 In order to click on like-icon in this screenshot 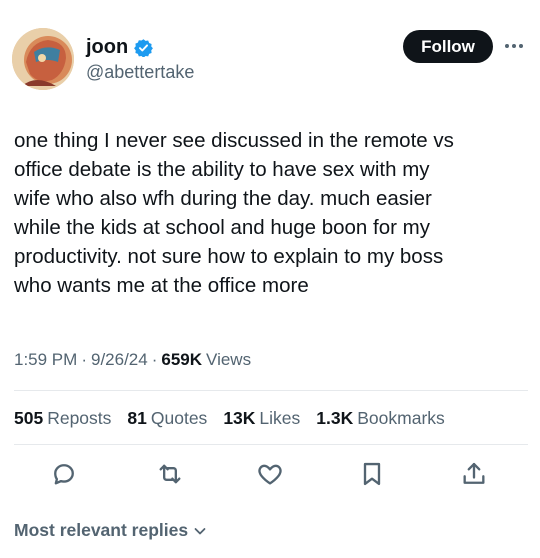, I will do `click(271, 475)`.